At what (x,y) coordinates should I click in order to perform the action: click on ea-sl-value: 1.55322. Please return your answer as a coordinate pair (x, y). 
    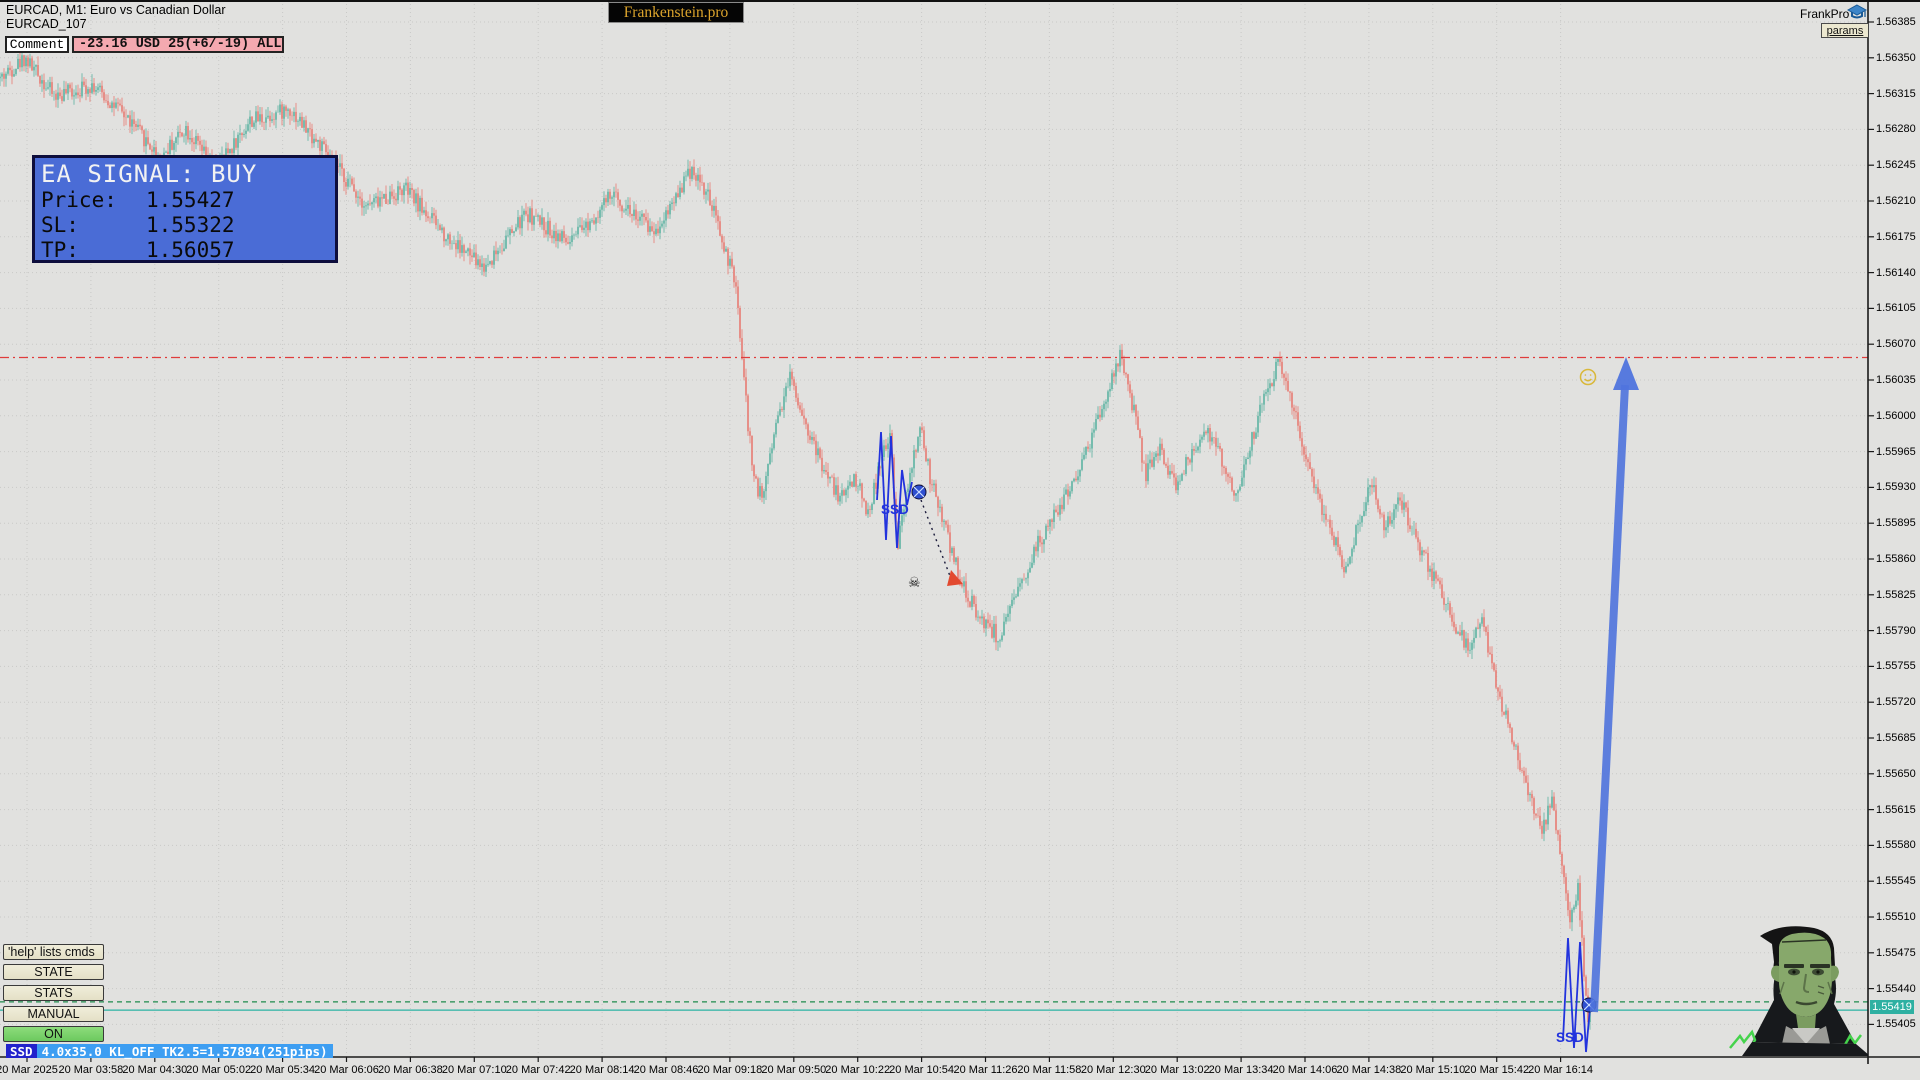
    Looking at the image, I should click on (190, 225).